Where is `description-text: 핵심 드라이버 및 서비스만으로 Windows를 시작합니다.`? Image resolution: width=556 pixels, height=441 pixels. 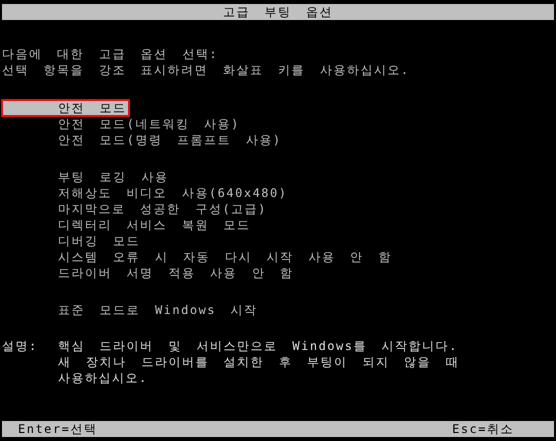 description-text: 핵심 드라이버 및 서비스만으로 Windows를 시작합니다. is located at coordinates (258, 346).